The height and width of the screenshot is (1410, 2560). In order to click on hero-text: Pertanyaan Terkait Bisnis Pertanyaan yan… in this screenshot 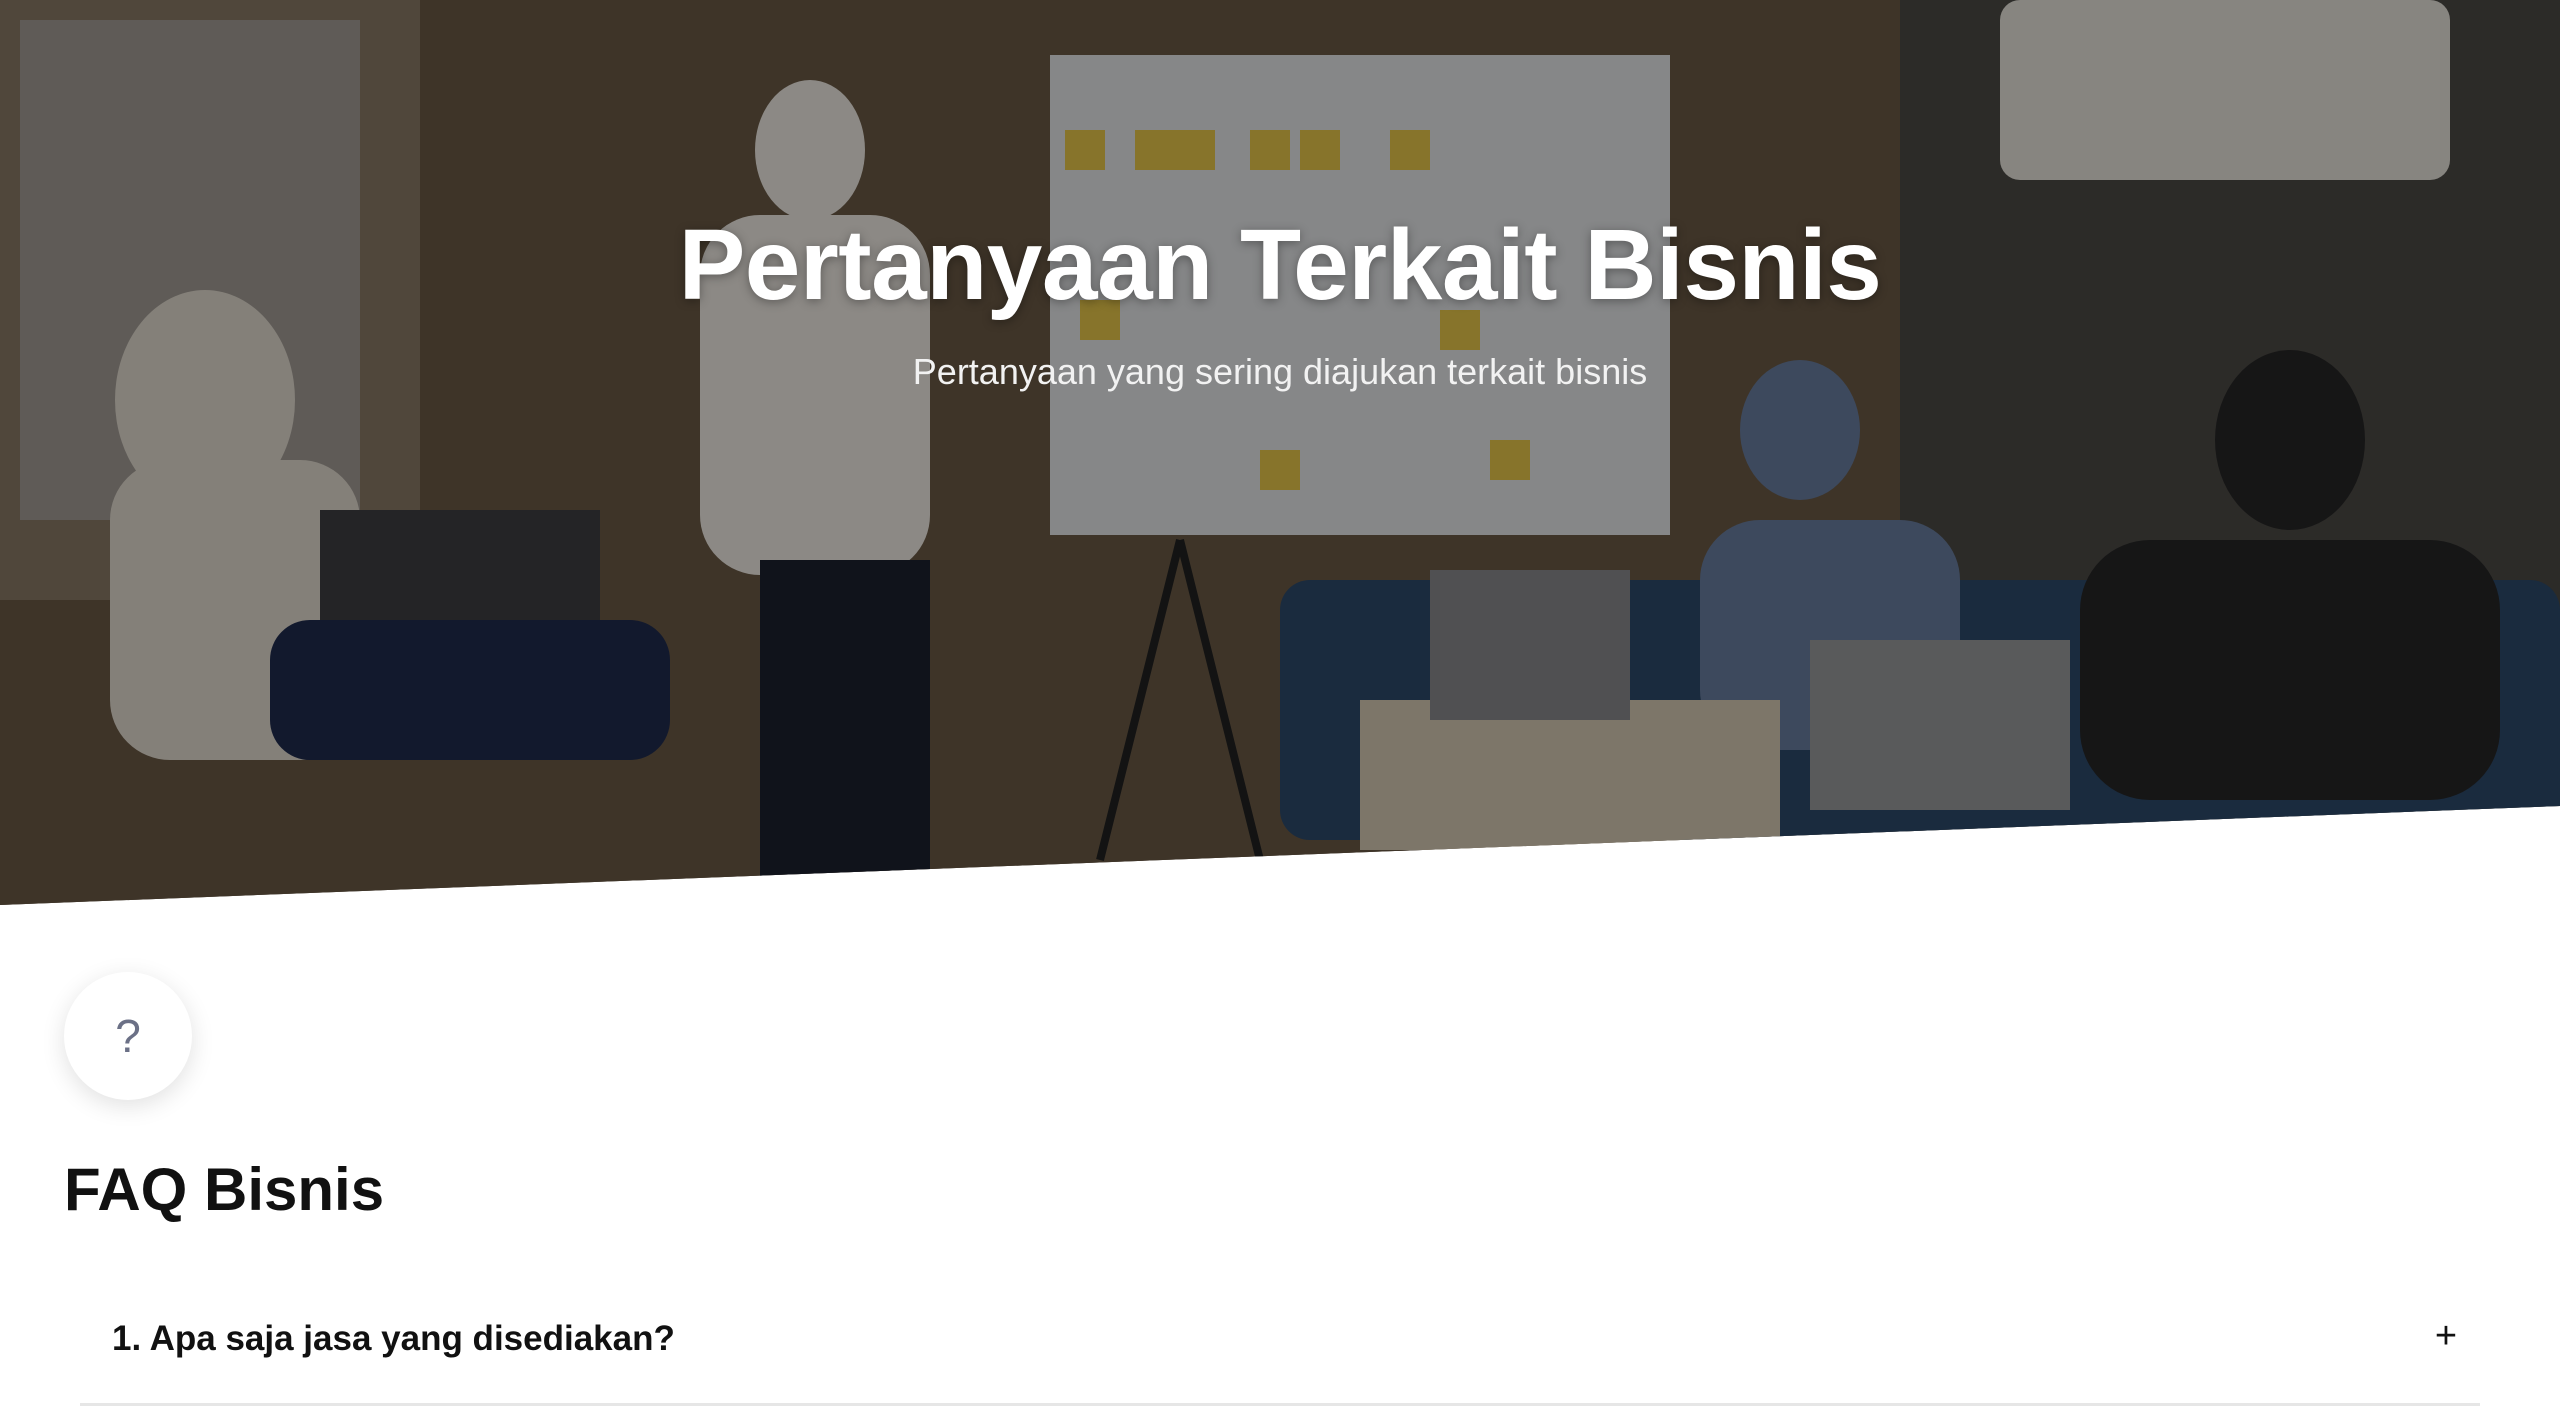, I will do `click(1280, 297)`.